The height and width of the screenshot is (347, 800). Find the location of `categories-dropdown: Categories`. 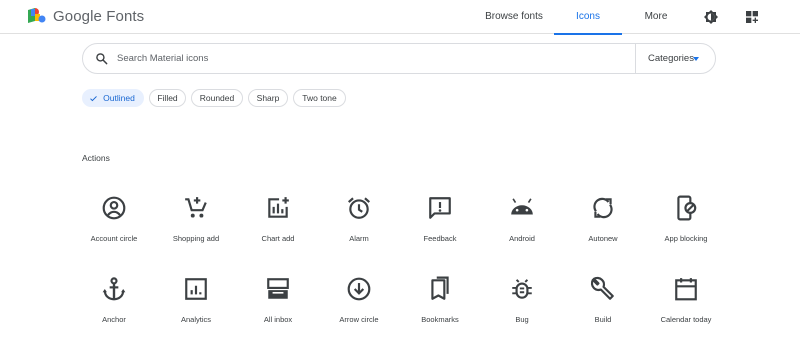

categories-dropdown: Categories is located at coordinates (676, 58).